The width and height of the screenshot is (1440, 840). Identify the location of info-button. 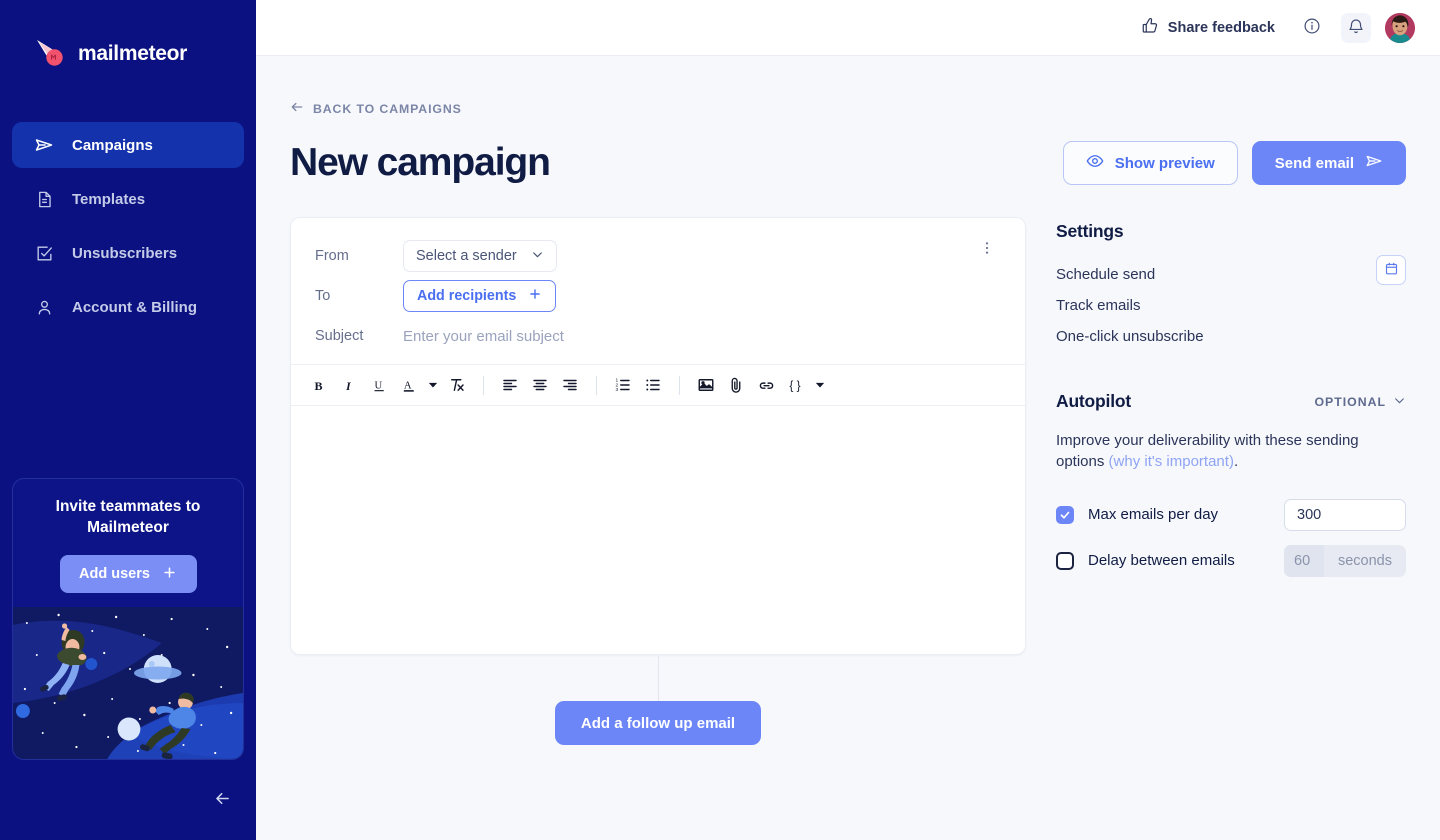
(1312, 28).